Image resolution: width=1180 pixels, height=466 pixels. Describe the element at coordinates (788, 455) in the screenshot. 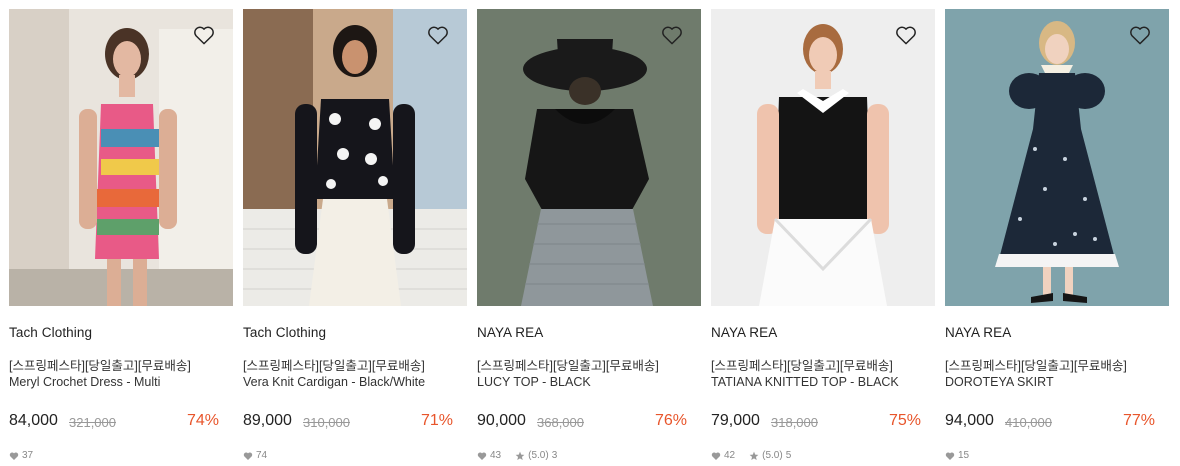

I see `review-count: 5` at that location.